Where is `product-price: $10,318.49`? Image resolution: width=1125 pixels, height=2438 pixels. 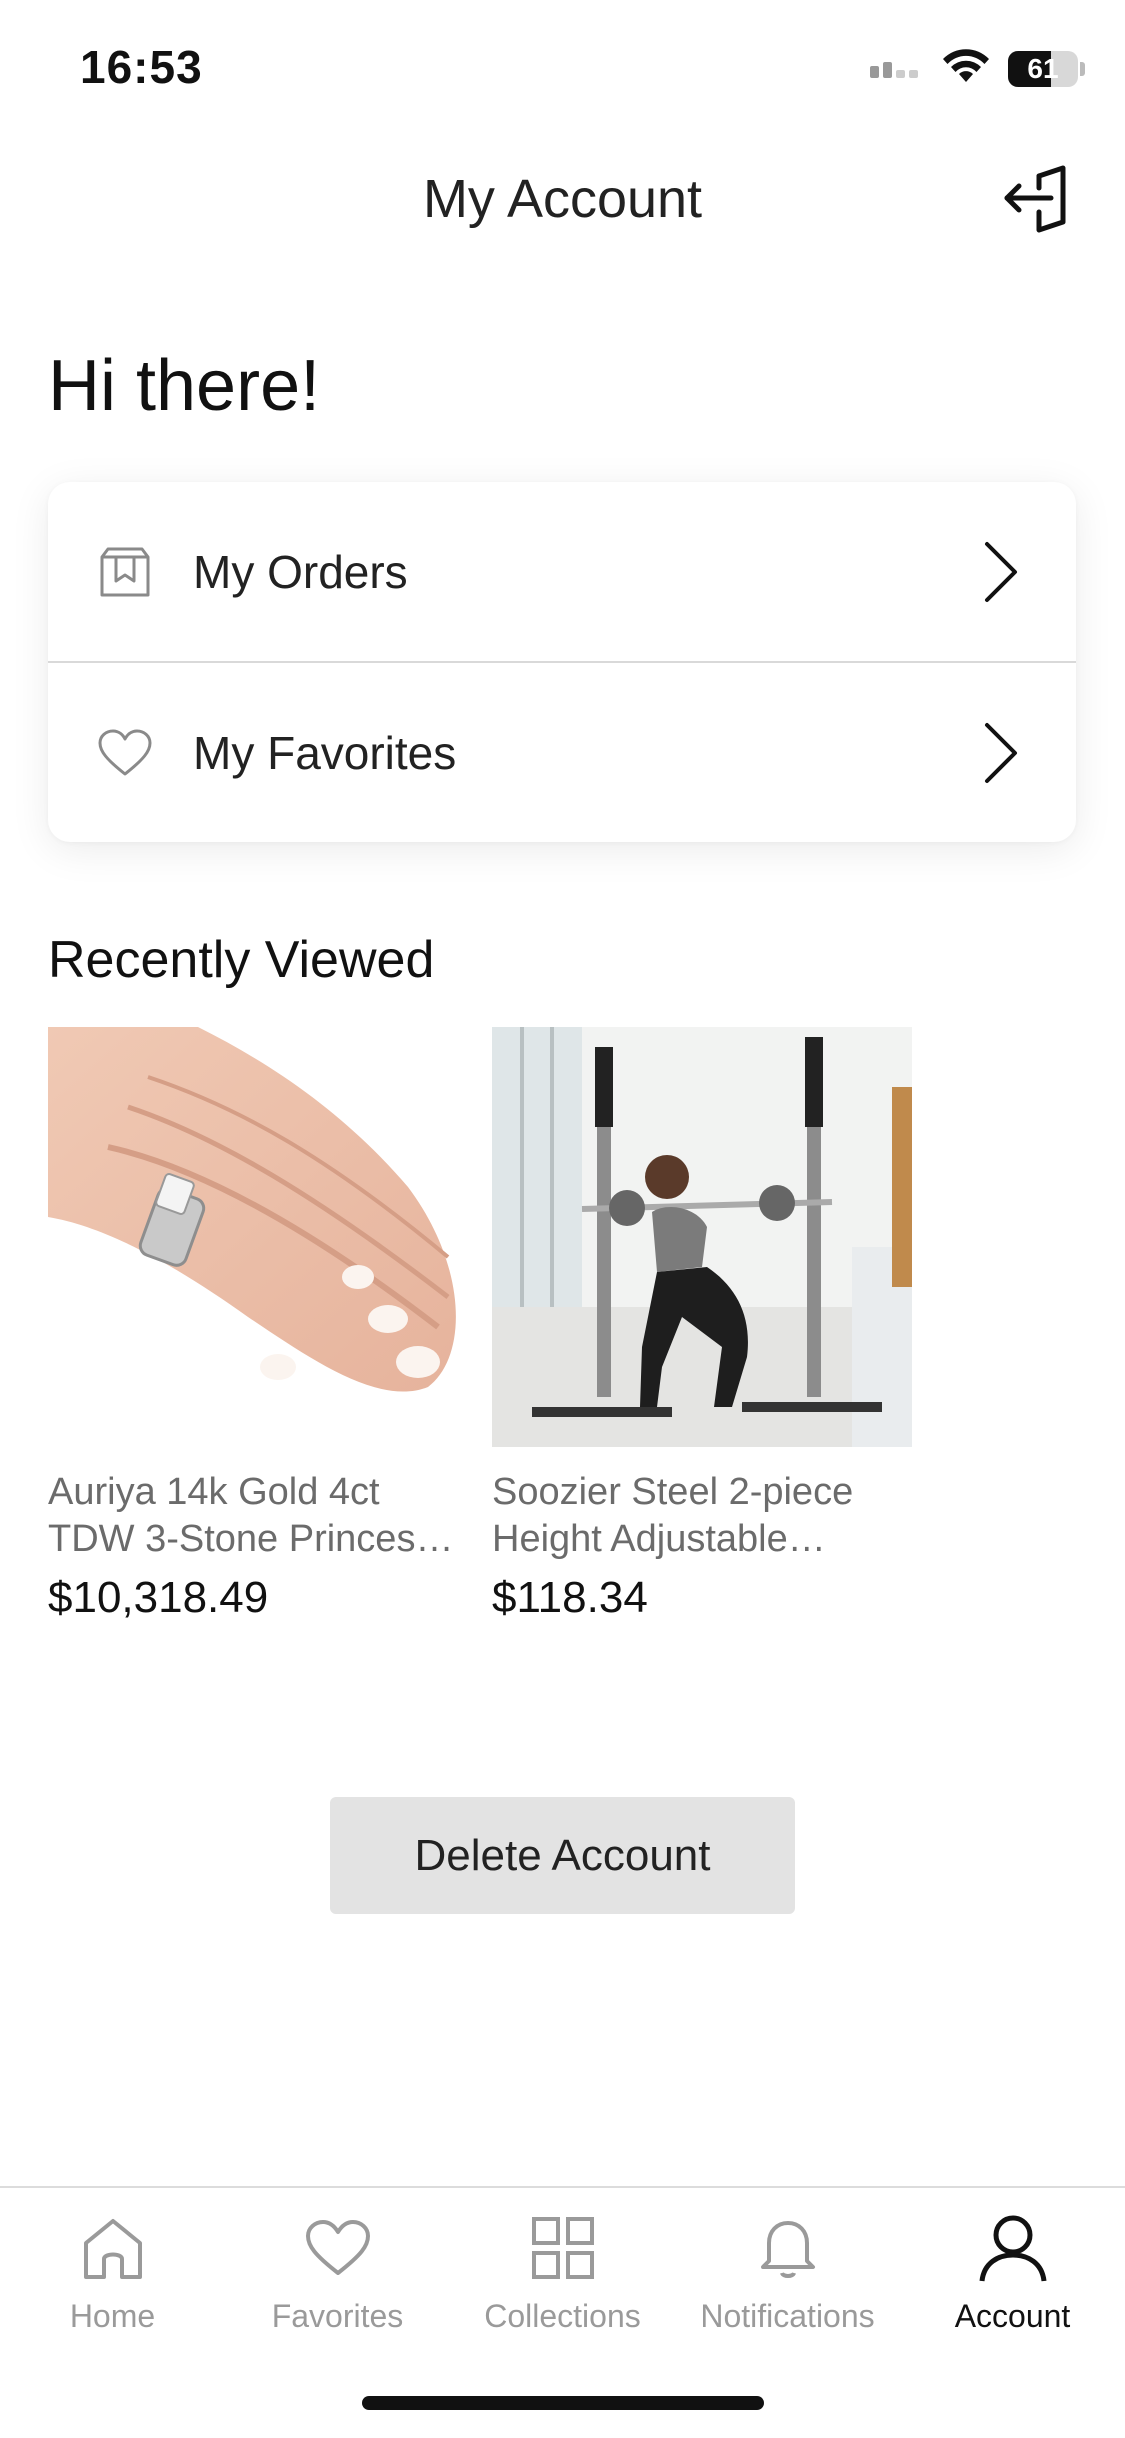 product-price: $10,318.49 is located at coordinates (158, 1597).